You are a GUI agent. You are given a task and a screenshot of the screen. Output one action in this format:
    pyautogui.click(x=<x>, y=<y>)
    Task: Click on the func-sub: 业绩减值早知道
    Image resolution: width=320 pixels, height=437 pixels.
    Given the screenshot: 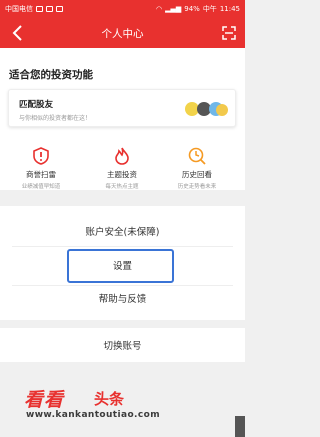 What is the action you would take?
    pyautogui.click(x=41, y=187)
    